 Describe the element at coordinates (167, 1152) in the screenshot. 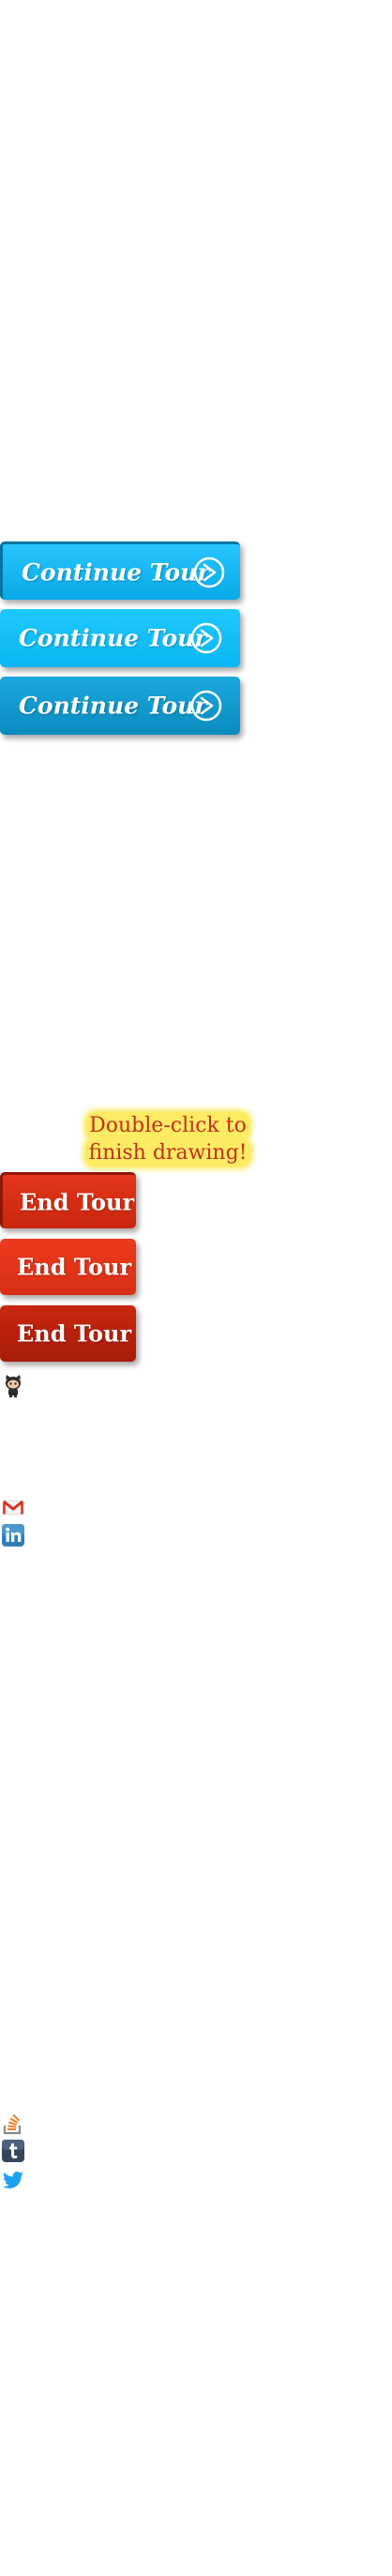

I see `drawing-hint-line-2: finish drawing!` at that location.